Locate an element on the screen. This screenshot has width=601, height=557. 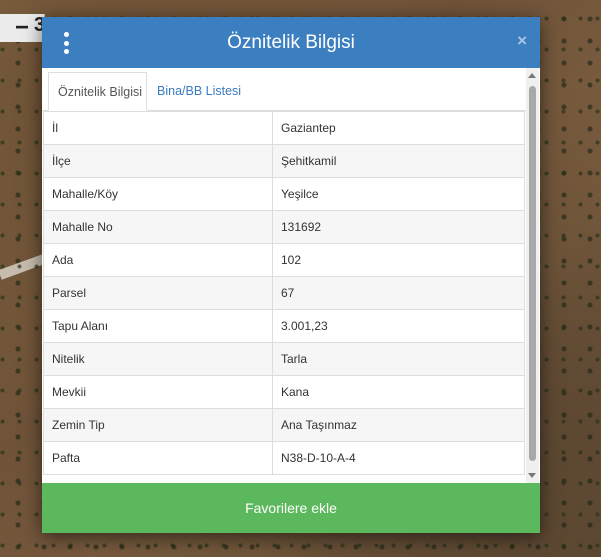
attribute-key: Parsel is located at coordinates (158, 293).